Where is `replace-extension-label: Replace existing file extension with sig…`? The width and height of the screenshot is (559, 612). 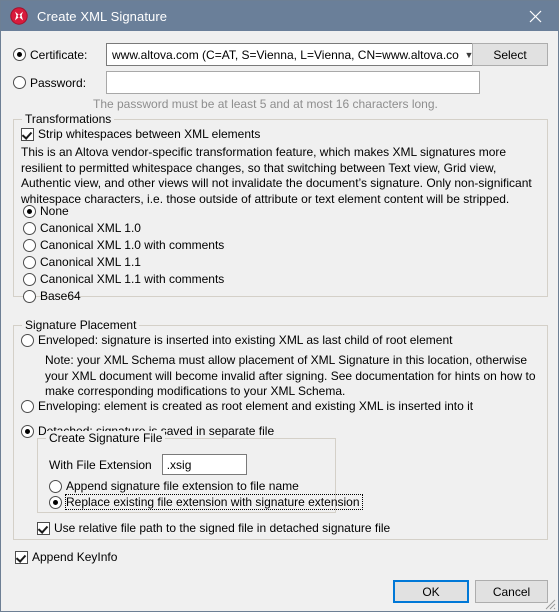 replace-extension-label: Replace existing file extension with sig… is located at coordinates (214, 502).